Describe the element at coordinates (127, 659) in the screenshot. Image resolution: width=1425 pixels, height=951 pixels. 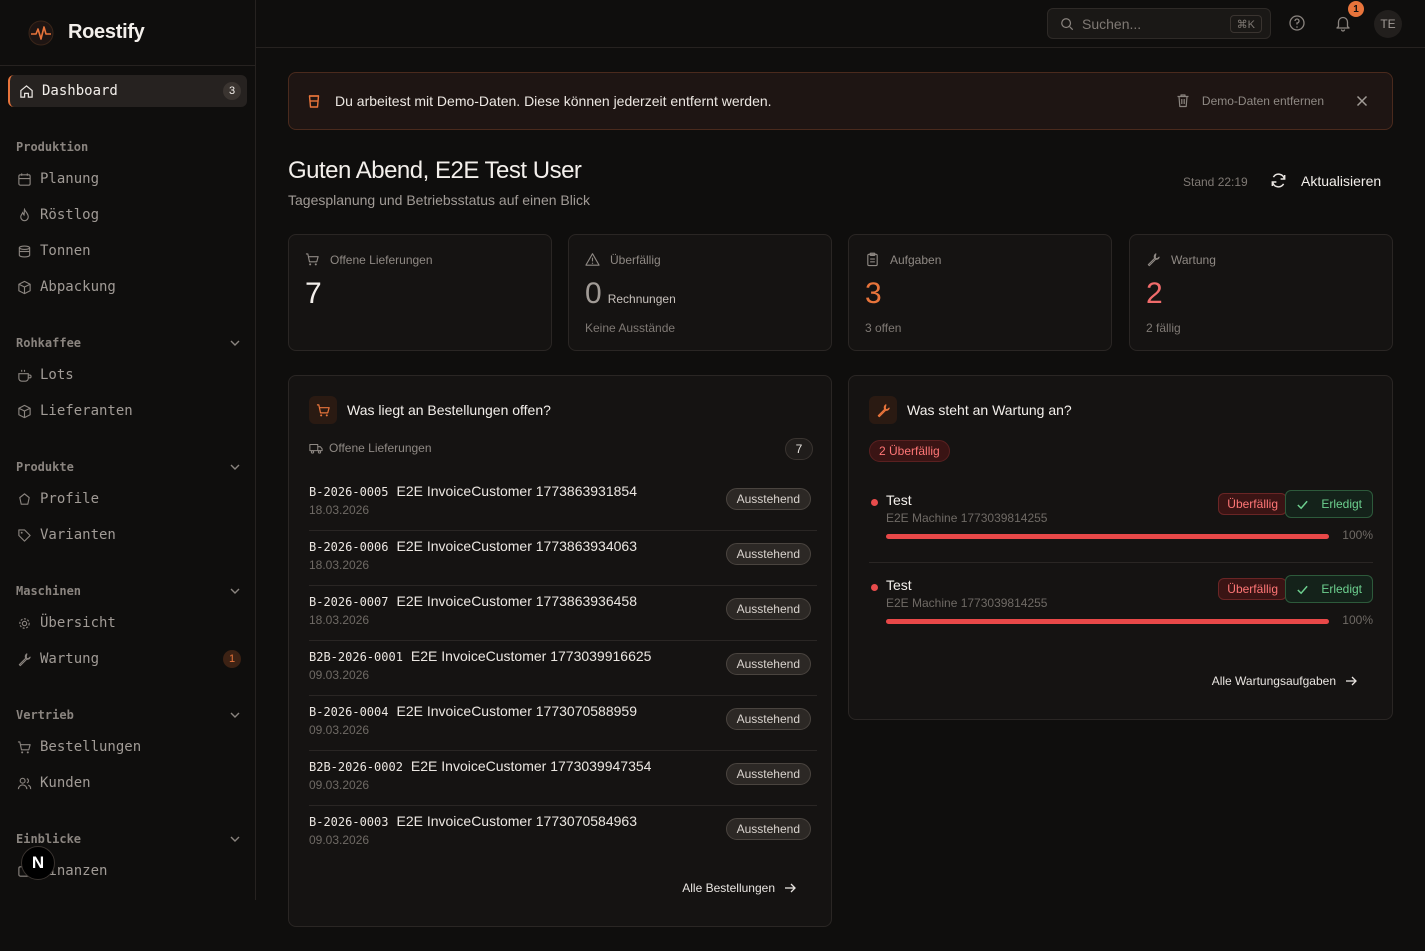
I see `sidebar-item-wartung: Wartung 1` at that location.